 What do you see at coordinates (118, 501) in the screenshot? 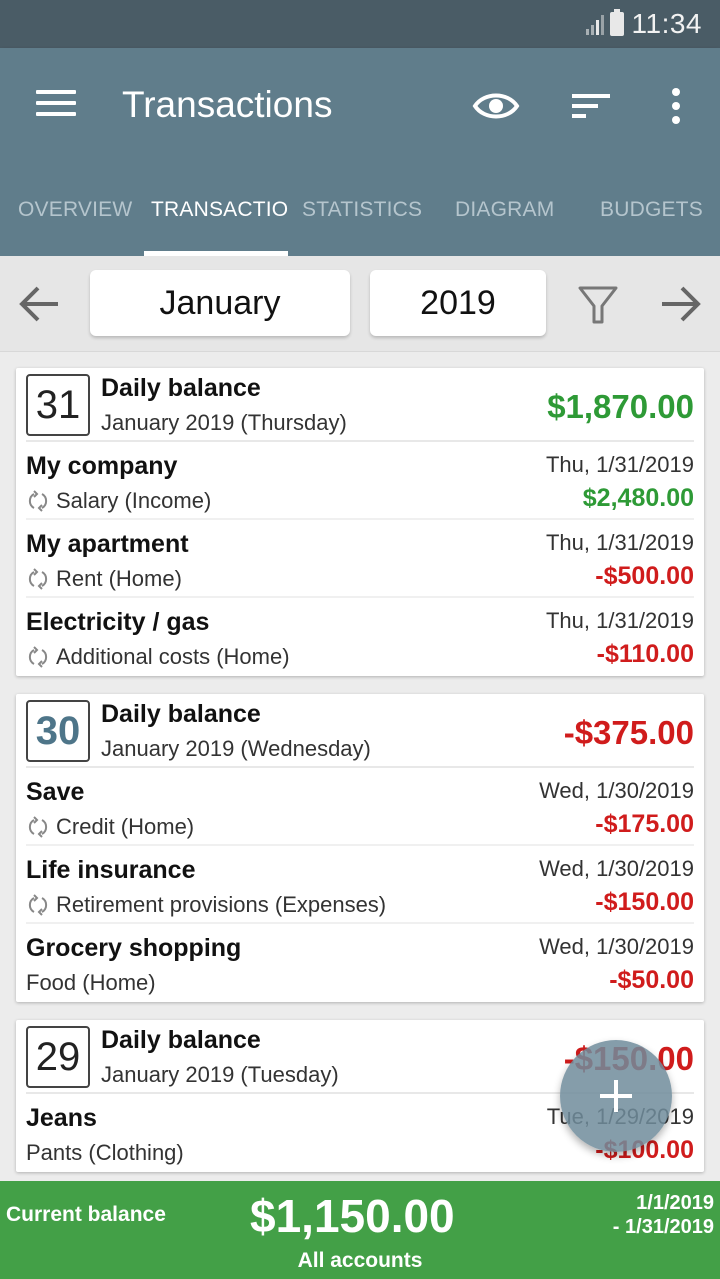
I see `transaction-category: Salary (Income)` at bounding box center [118, 501].